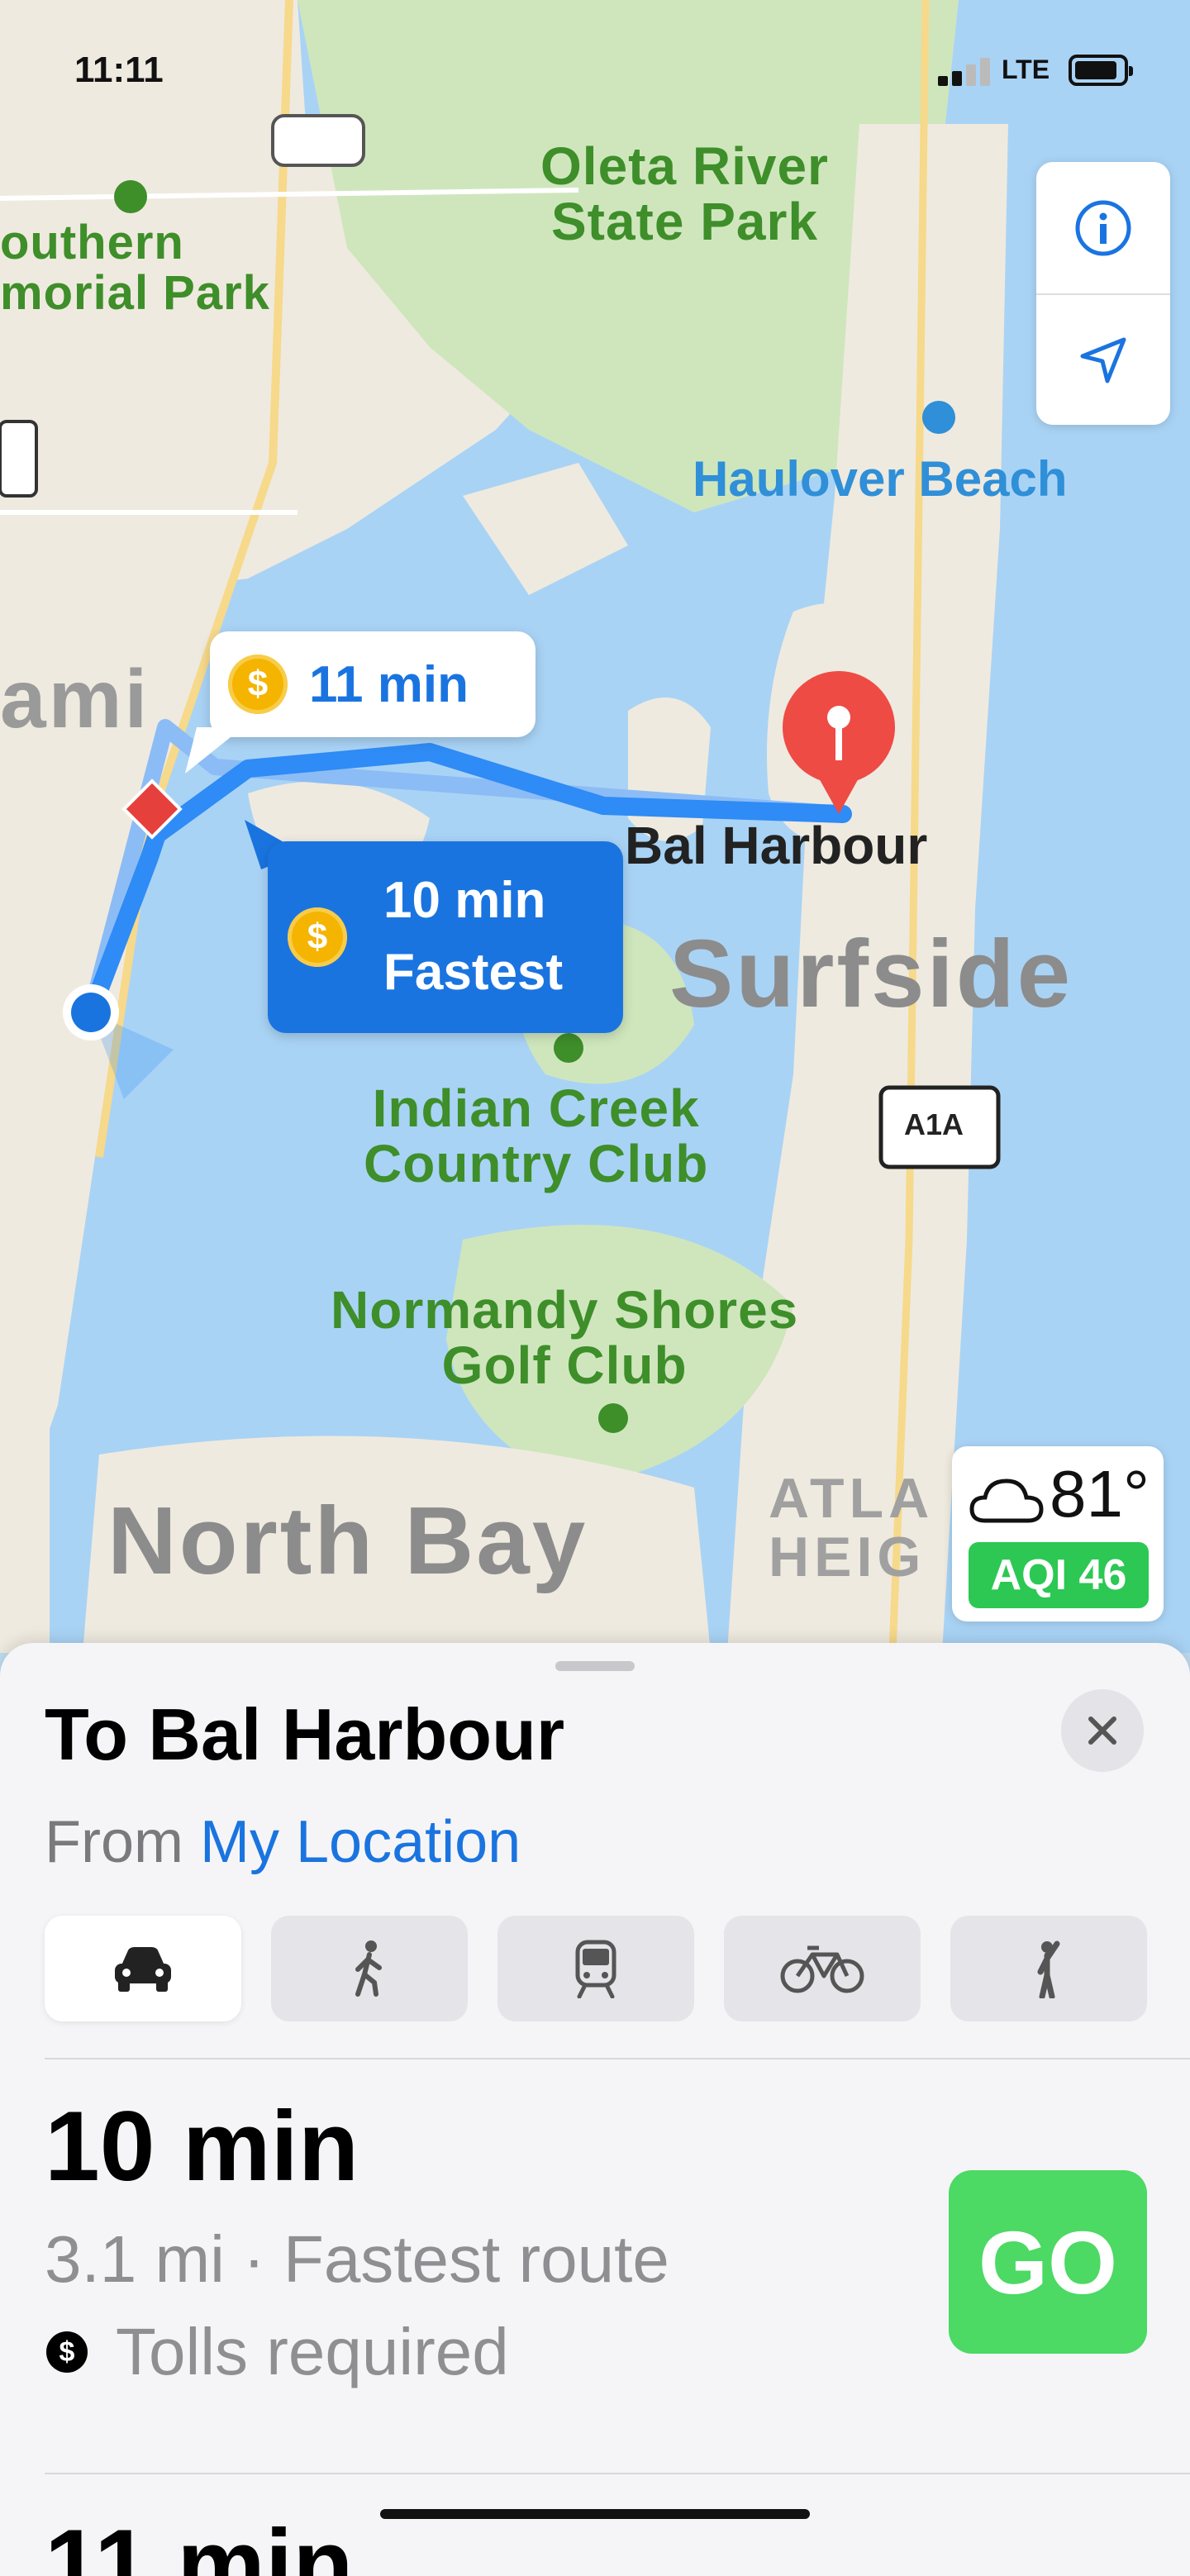 The width and height of the screenshot is (1190, 2576). Describe the element at coordinates (67, 2352) in the screenshot. I see `dollar-icon: $` at that location.